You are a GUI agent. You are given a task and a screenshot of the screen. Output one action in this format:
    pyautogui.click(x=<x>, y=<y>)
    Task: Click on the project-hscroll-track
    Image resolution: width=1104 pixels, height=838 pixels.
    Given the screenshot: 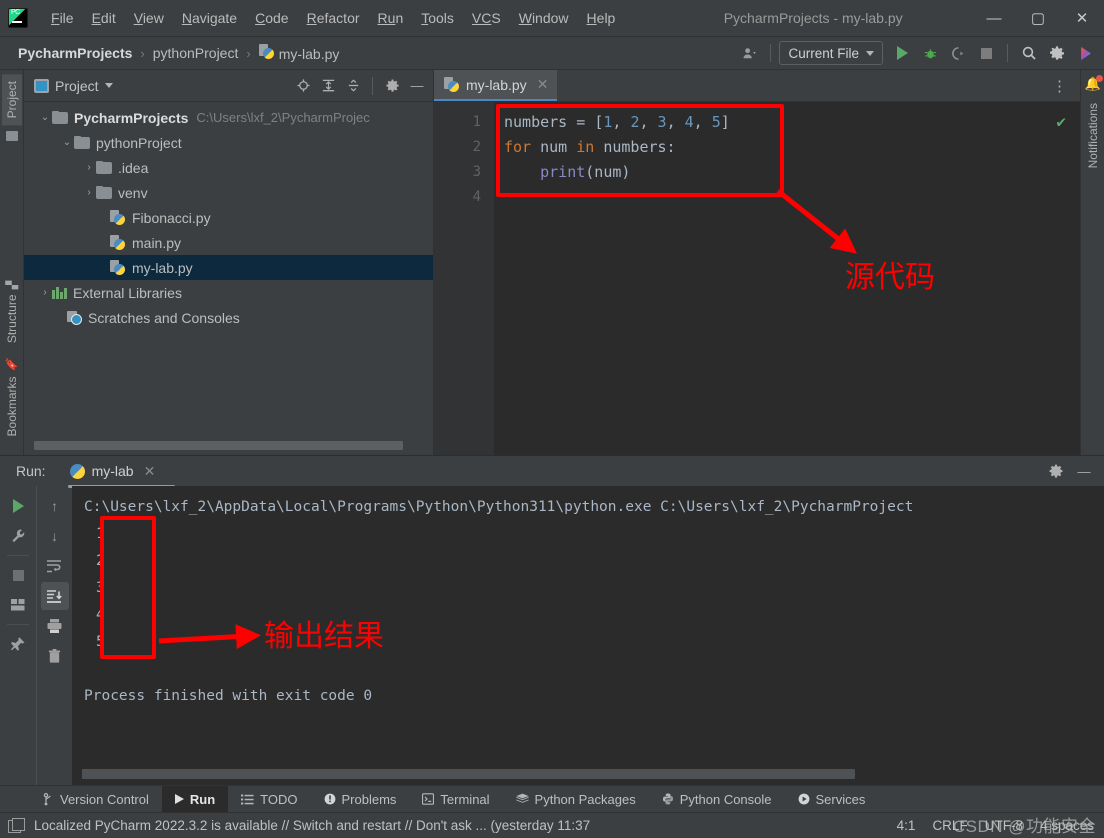 What is the action you would take?
    pyautogui.click(x=230, y=445)
    